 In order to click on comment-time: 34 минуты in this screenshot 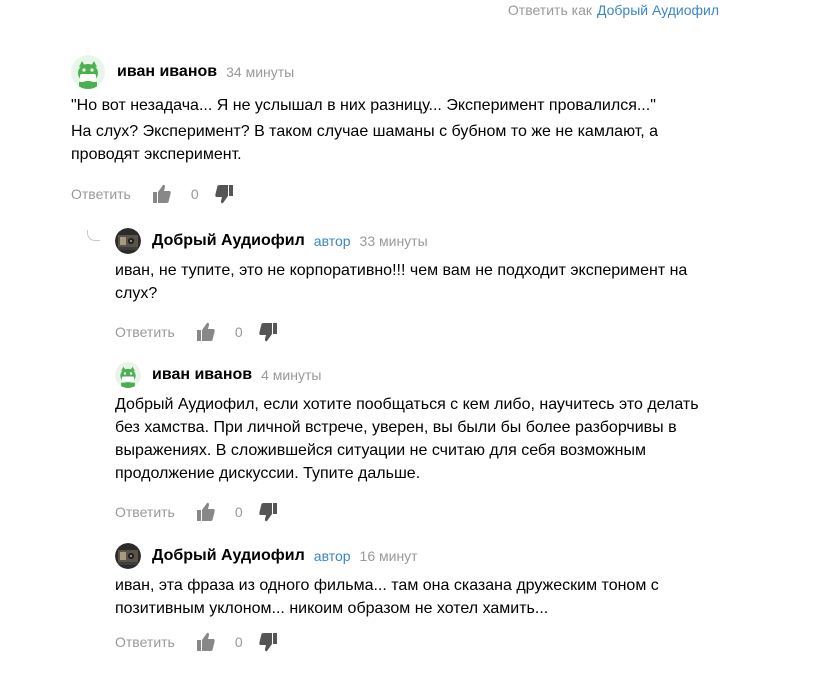, I will do `click(260, 72)`.